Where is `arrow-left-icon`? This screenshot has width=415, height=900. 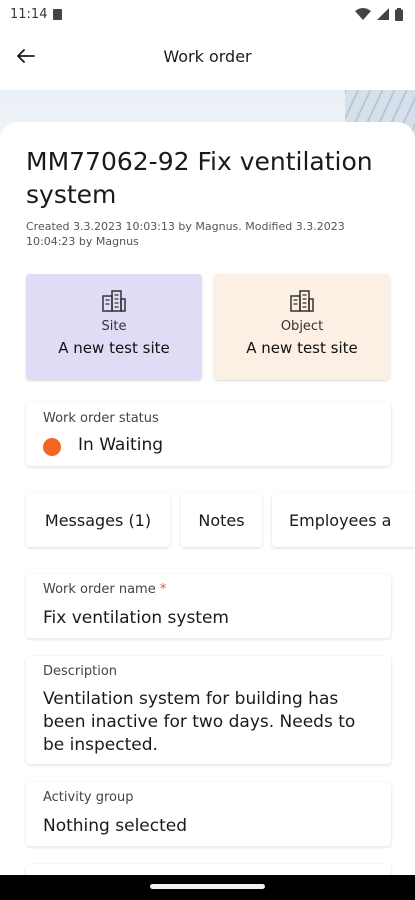
arrow-left-icon is located at coordinates (26, 56).